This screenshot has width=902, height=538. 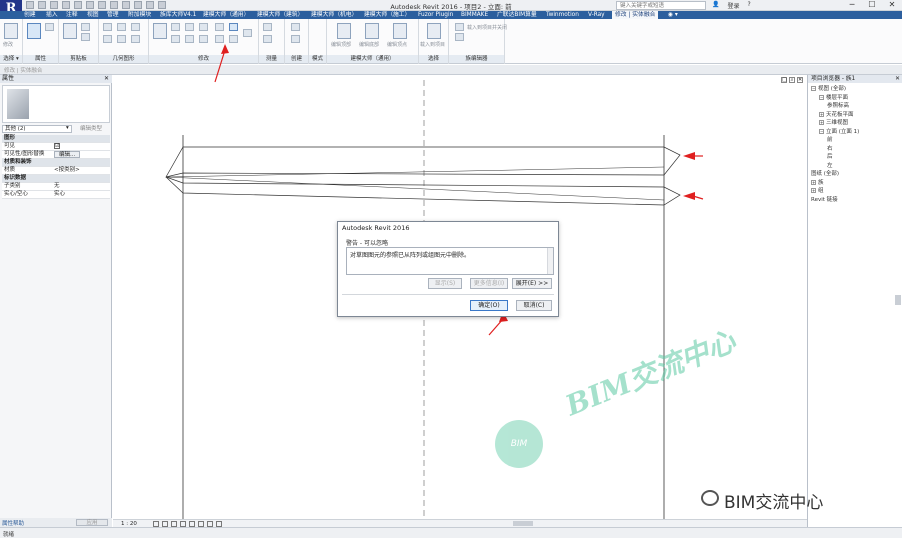 What do you see at coordinates (434, 31) in the screenshot?
I see `load-to-project-icon` at bounding box center [434, 31].